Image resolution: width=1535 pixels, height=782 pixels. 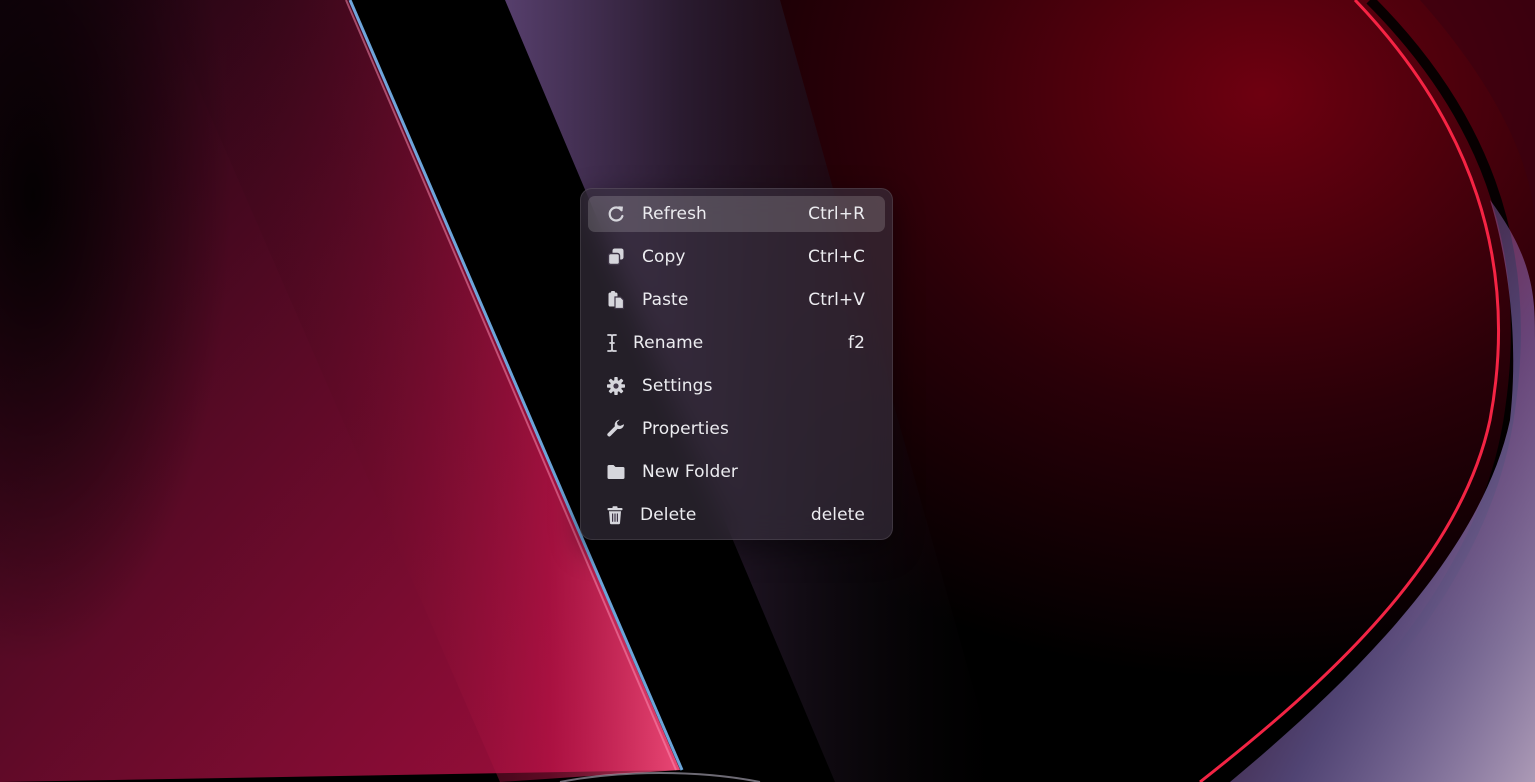 What do you see at coordinates (736, 515) in the screenshot?
I see `menu-item-delete: Delete delete` at bounding box center [736, 515].